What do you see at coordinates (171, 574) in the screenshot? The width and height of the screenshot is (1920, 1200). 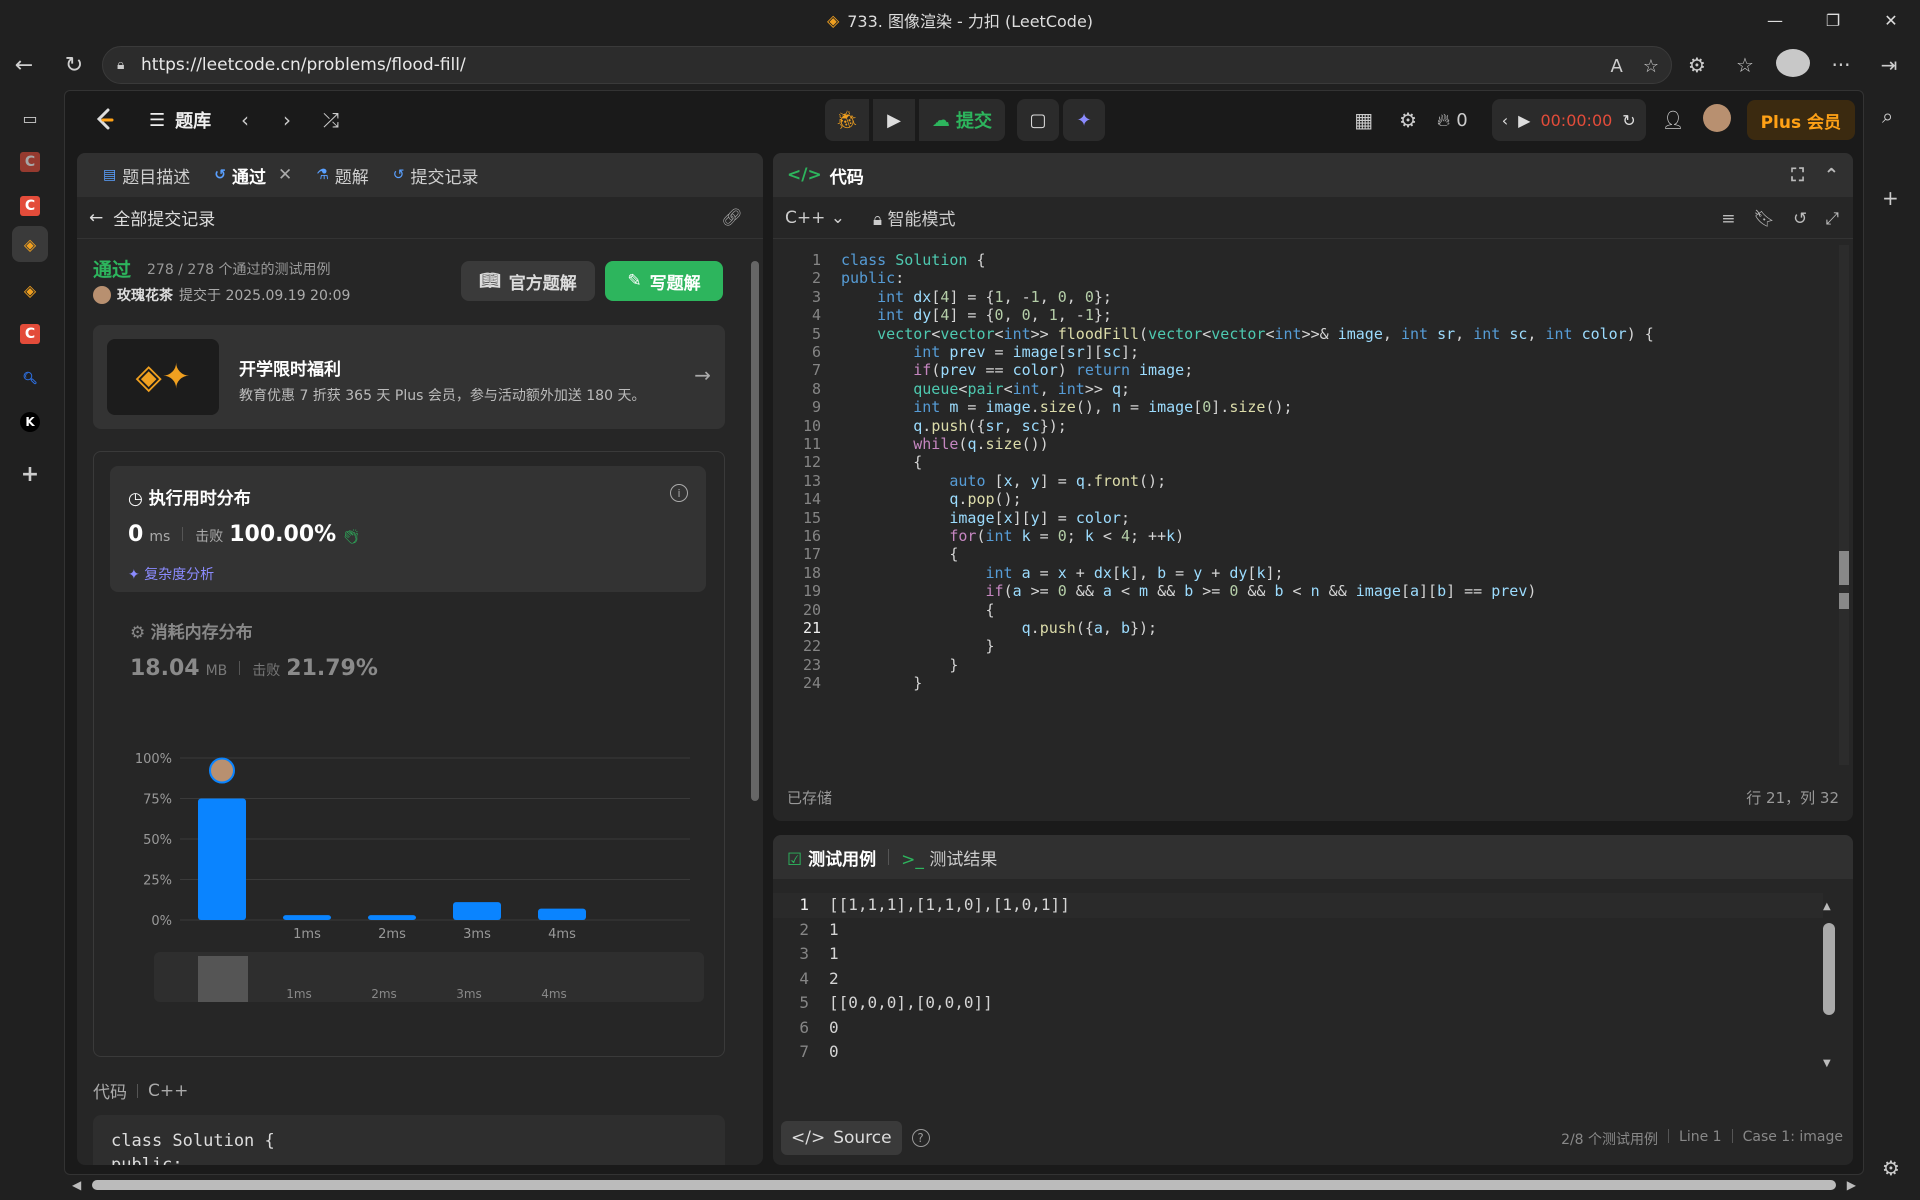 I see `complexity-link: ✦ 复杂度分析` at bounding box center [171, 574].